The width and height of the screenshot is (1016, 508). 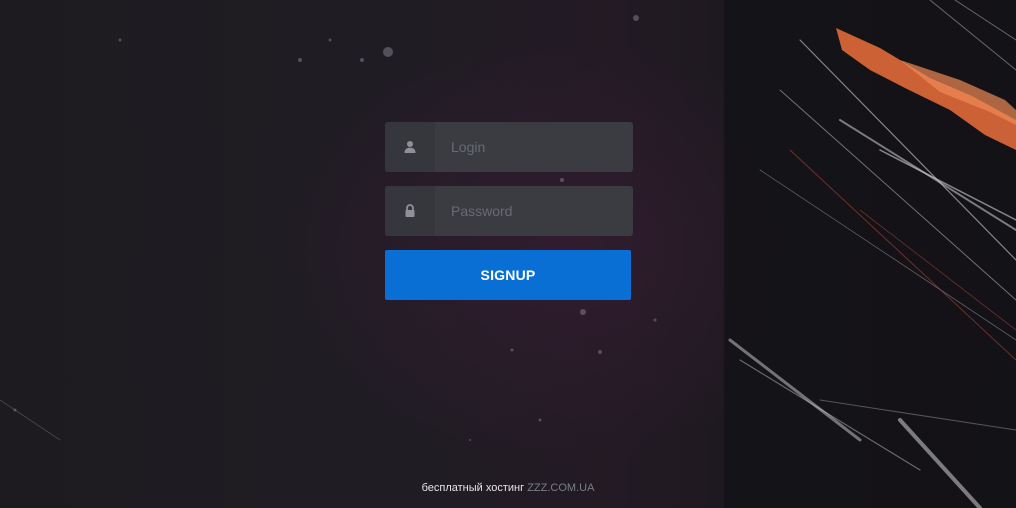 What do you see at coordinates (508, 275) in the screenshot?
I see `signup-button: SIGNUP` at bounding box center [508, 275].